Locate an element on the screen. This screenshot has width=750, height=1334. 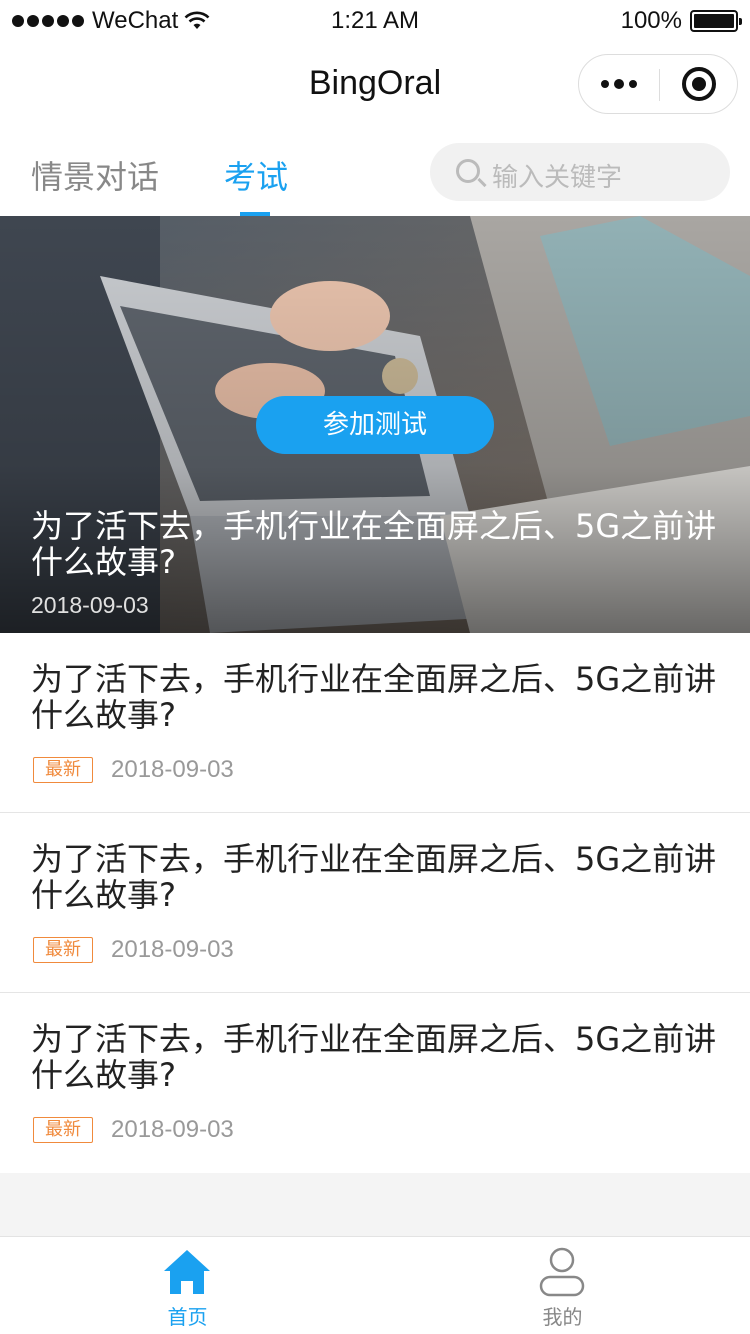
target-circle-icon is located at coordinates (699, 84).